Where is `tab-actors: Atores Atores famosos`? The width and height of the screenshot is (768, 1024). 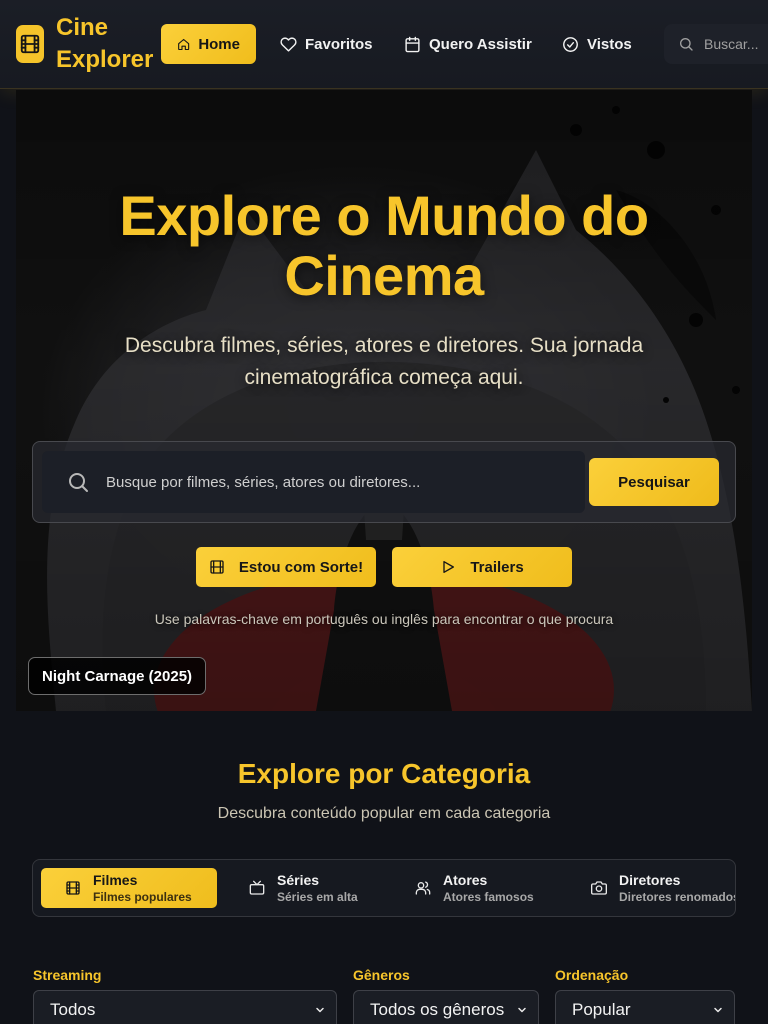 tab-actors: Atores Atores famosos is located at coordinates (470, 888).